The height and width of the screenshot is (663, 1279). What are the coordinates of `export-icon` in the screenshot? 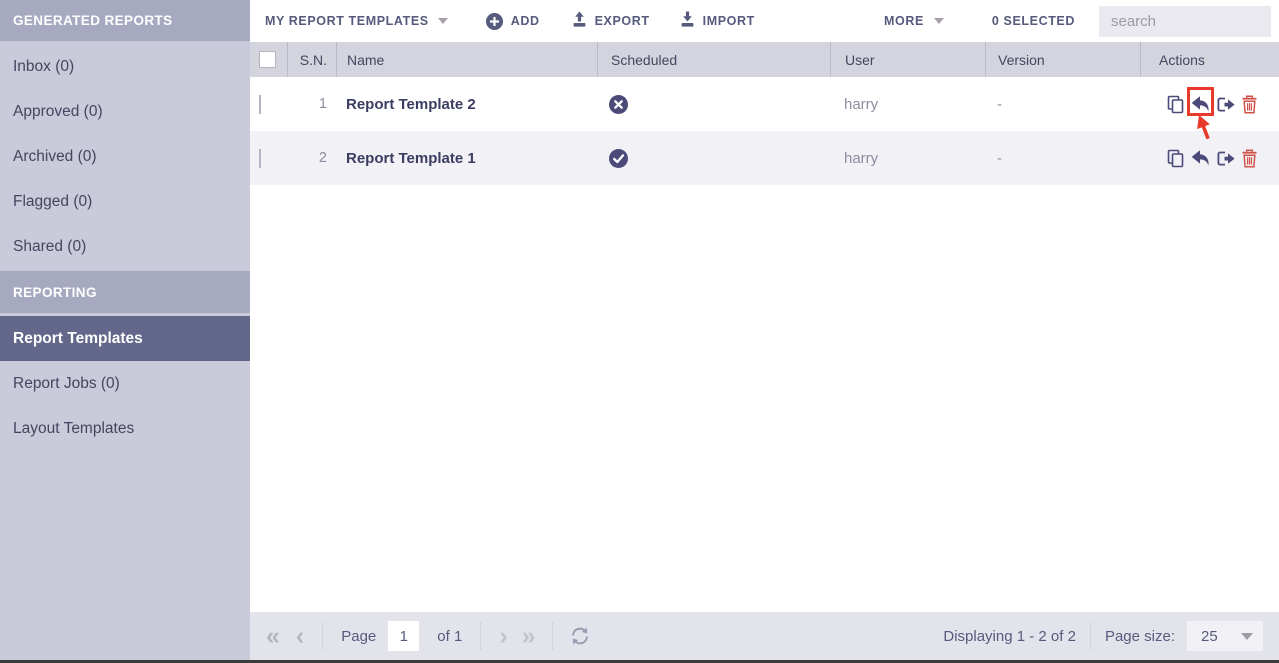 It's located at (579, 21).